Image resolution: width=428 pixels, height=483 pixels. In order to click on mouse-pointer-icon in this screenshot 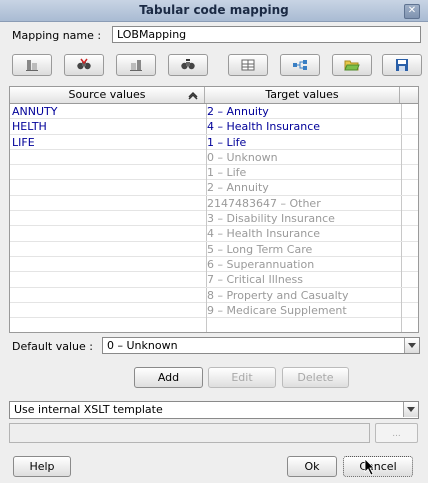, I will do `click(369, 467)`.